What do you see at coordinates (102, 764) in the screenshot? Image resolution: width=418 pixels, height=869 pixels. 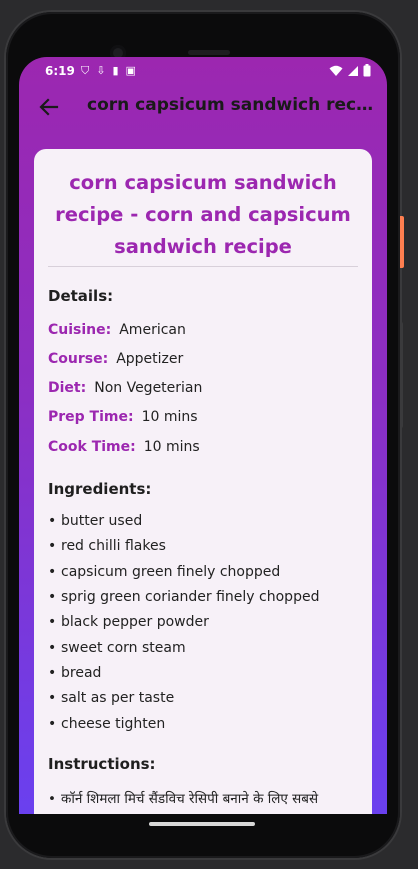 I see `instructions-heading: Instructions:` at bounding box center [102, 764].